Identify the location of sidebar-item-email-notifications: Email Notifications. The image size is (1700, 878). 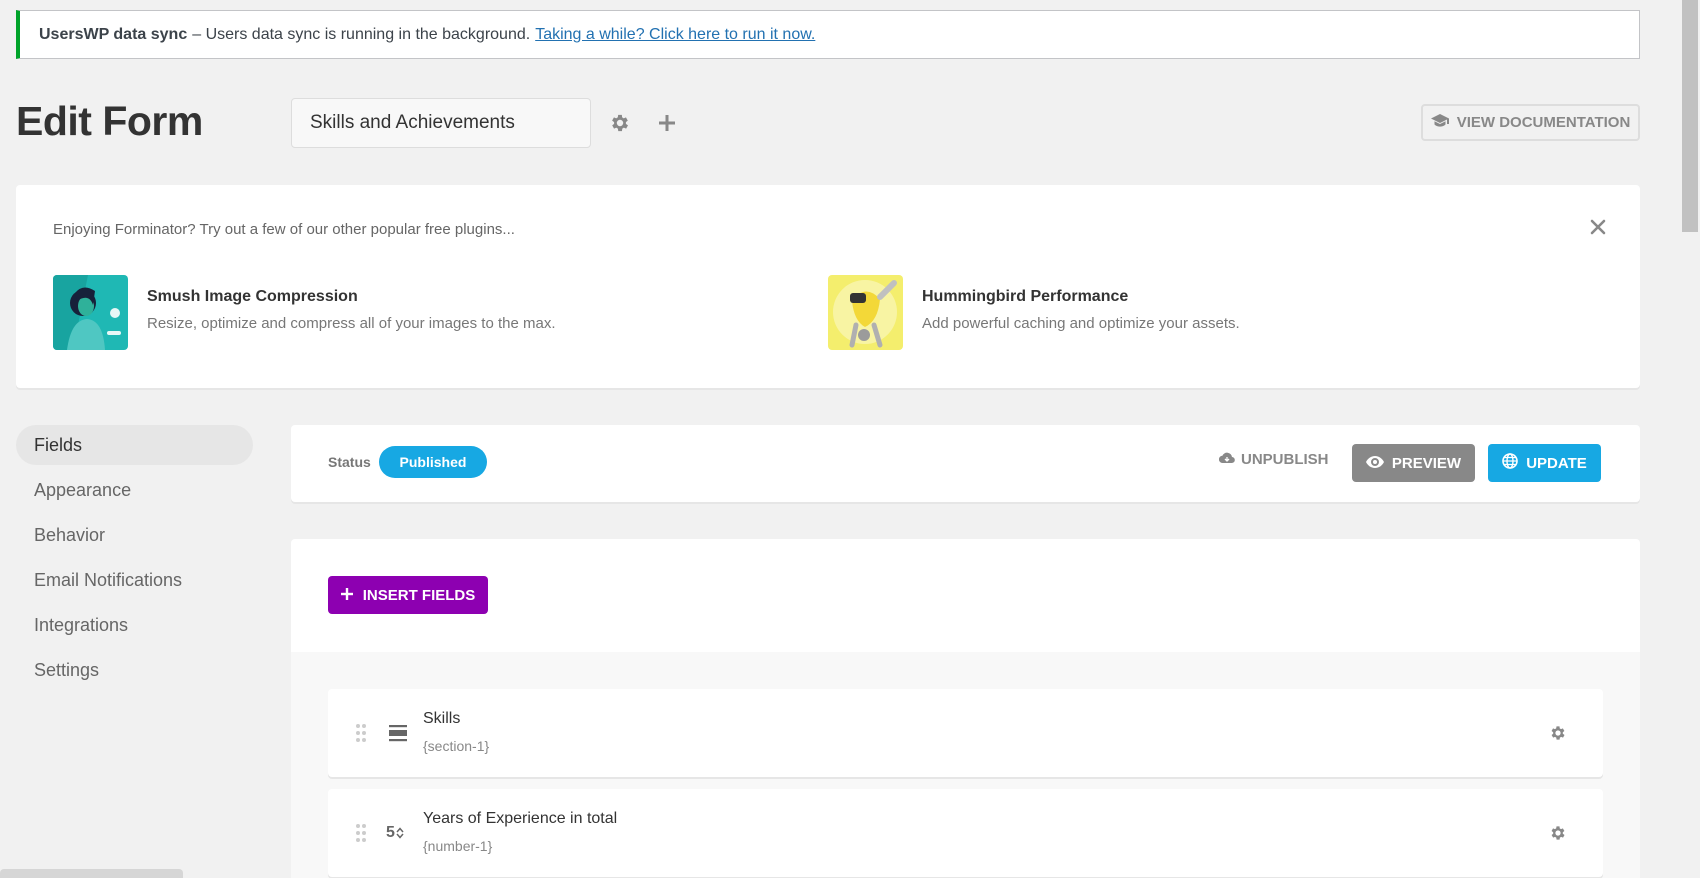
(134, 580).